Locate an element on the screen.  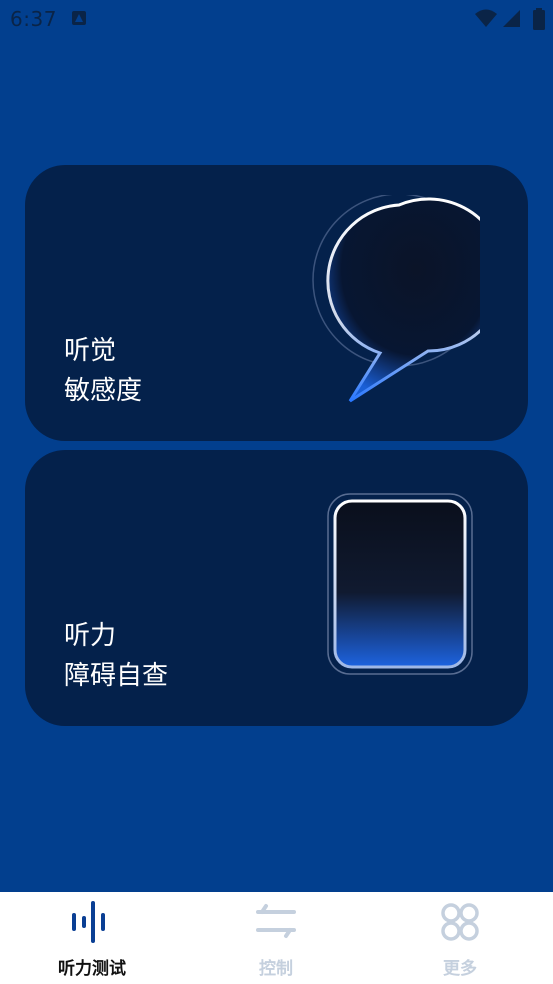
card-title: 听力 障碍自查 is located at coordinates (116, 656).